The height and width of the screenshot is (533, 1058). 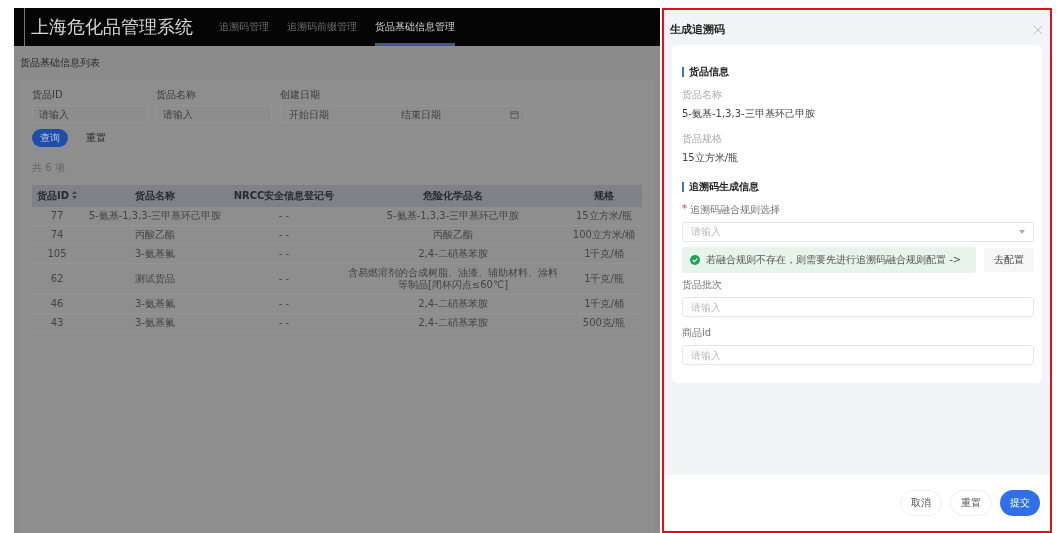 I want to click on section-title: 货品信息, so click(x=709, y=72).